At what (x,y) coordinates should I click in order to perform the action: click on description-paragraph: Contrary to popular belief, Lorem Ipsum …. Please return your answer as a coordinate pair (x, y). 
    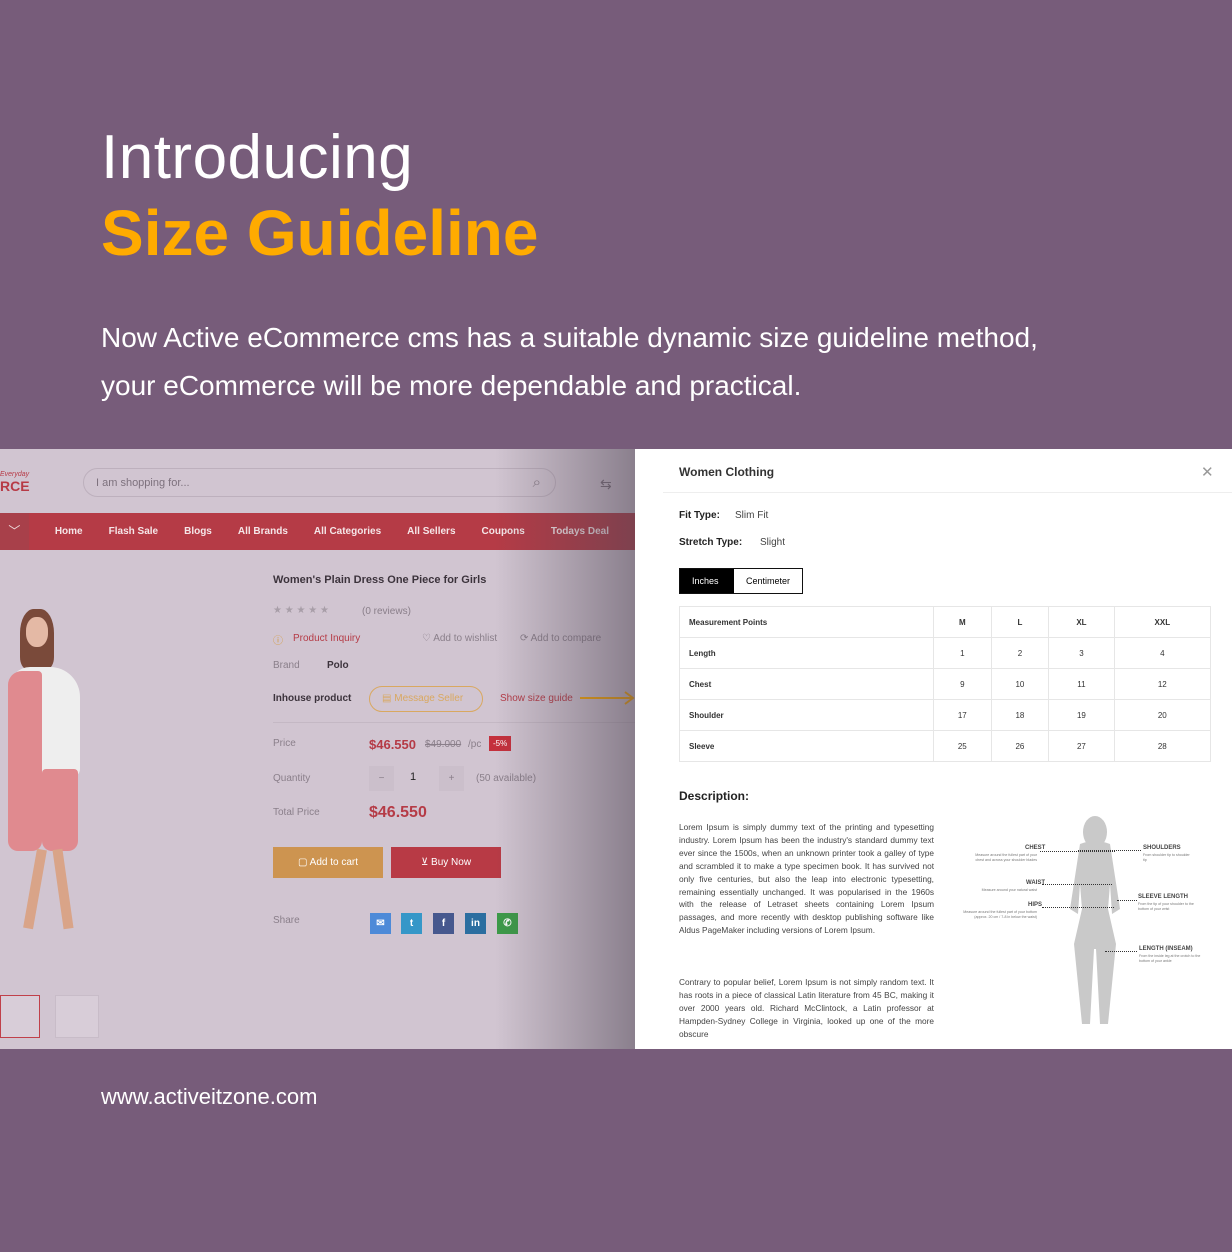
    Looking at the image, I should click on (806, 1008).